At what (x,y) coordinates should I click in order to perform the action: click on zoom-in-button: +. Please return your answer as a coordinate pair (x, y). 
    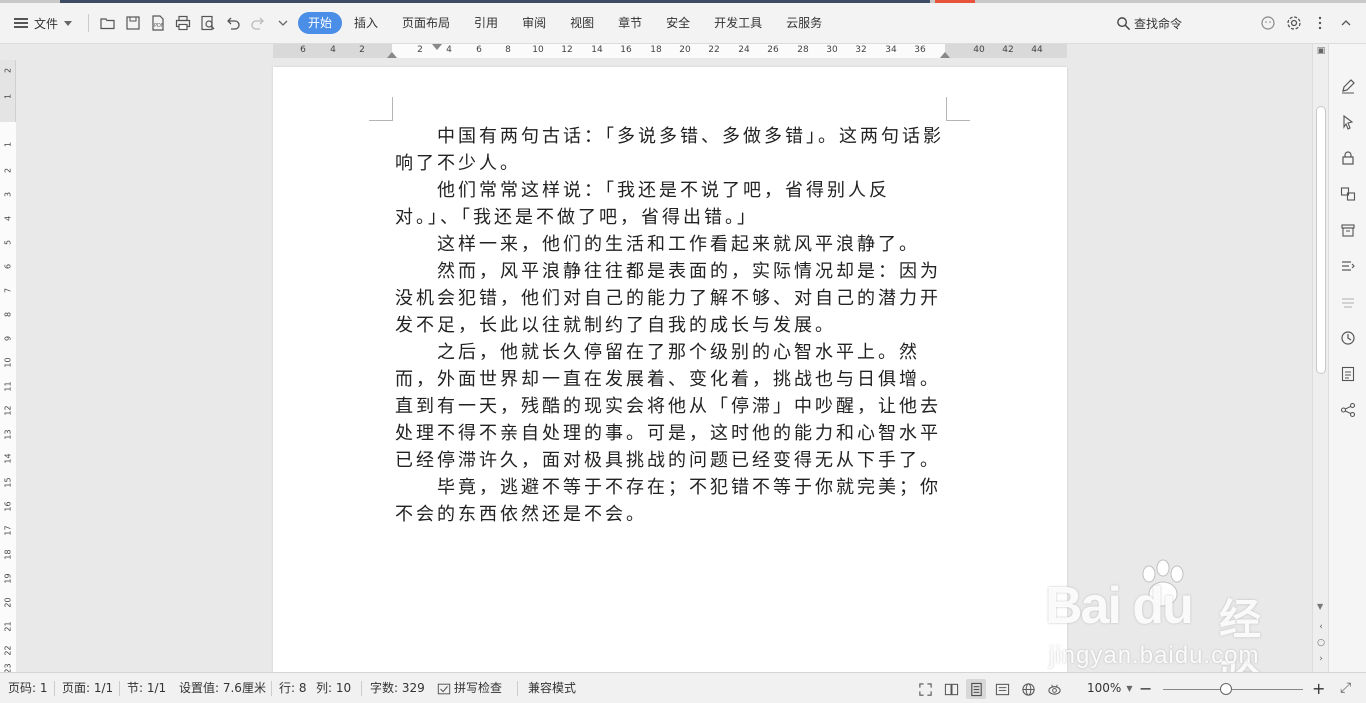
    Looking at the image, I should click on (1318, 688).